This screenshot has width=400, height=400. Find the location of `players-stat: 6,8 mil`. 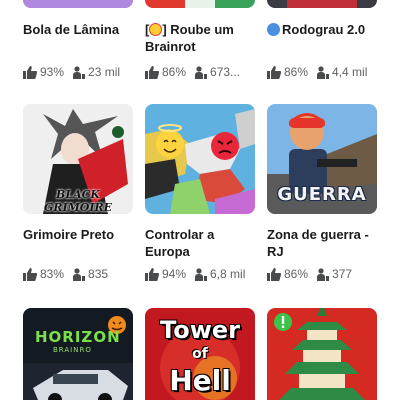

players-stat: 6,8 mil is located at coordinates (219, 274).